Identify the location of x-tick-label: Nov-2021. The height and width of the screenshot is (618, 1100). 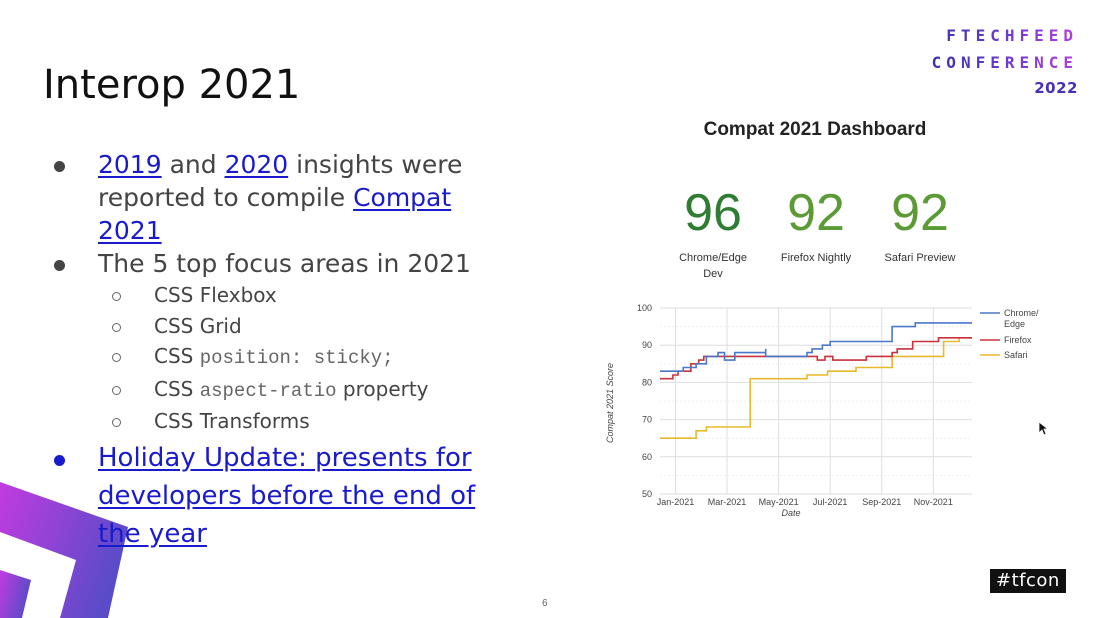
(933, 502).